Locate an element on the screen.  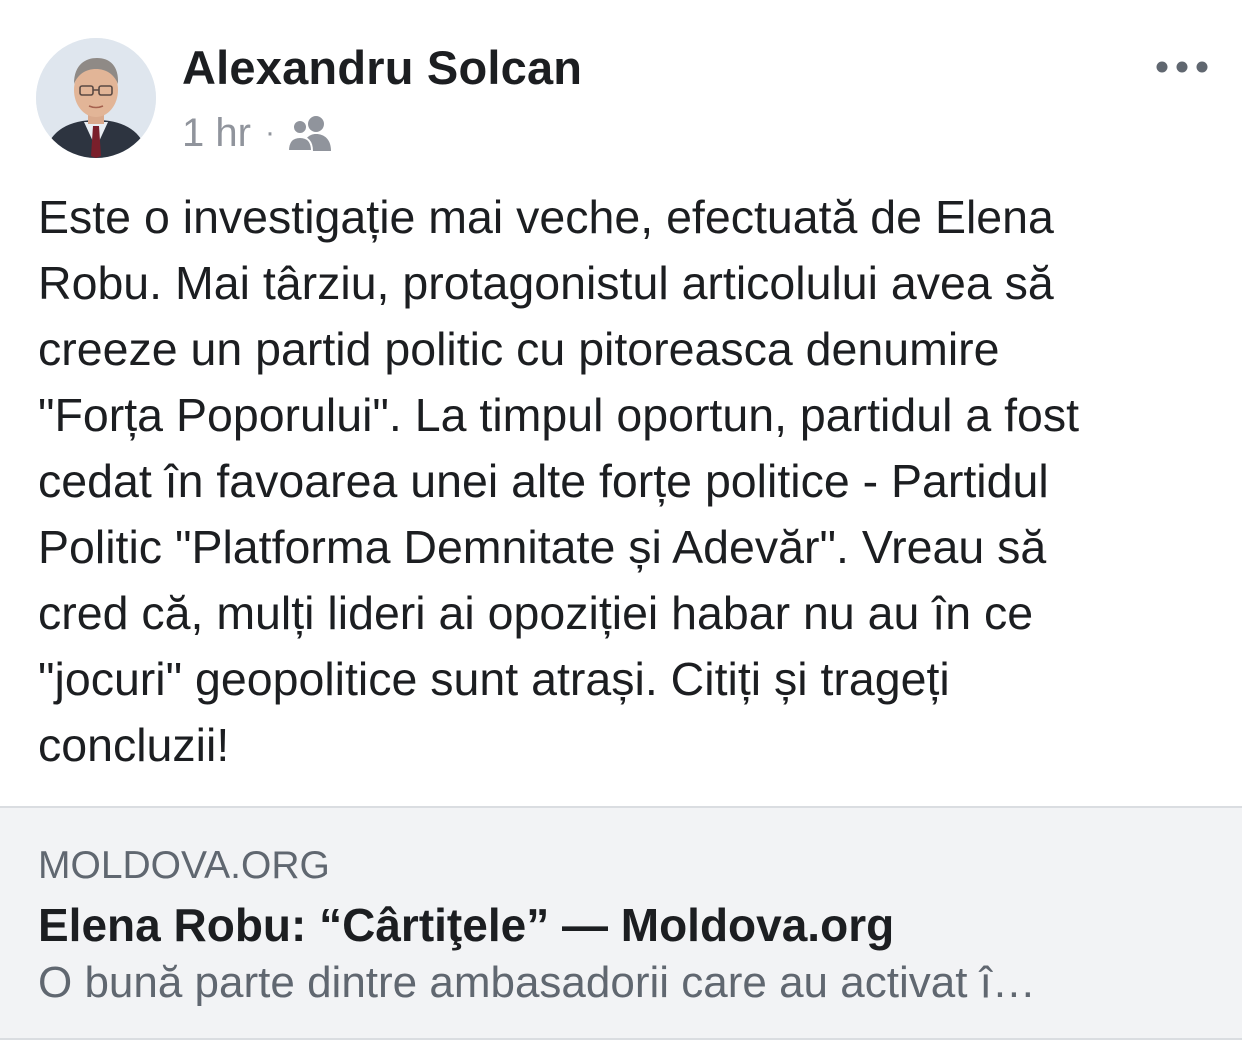
post-timestamp: 1 hr is located at coordinates (216, 133).